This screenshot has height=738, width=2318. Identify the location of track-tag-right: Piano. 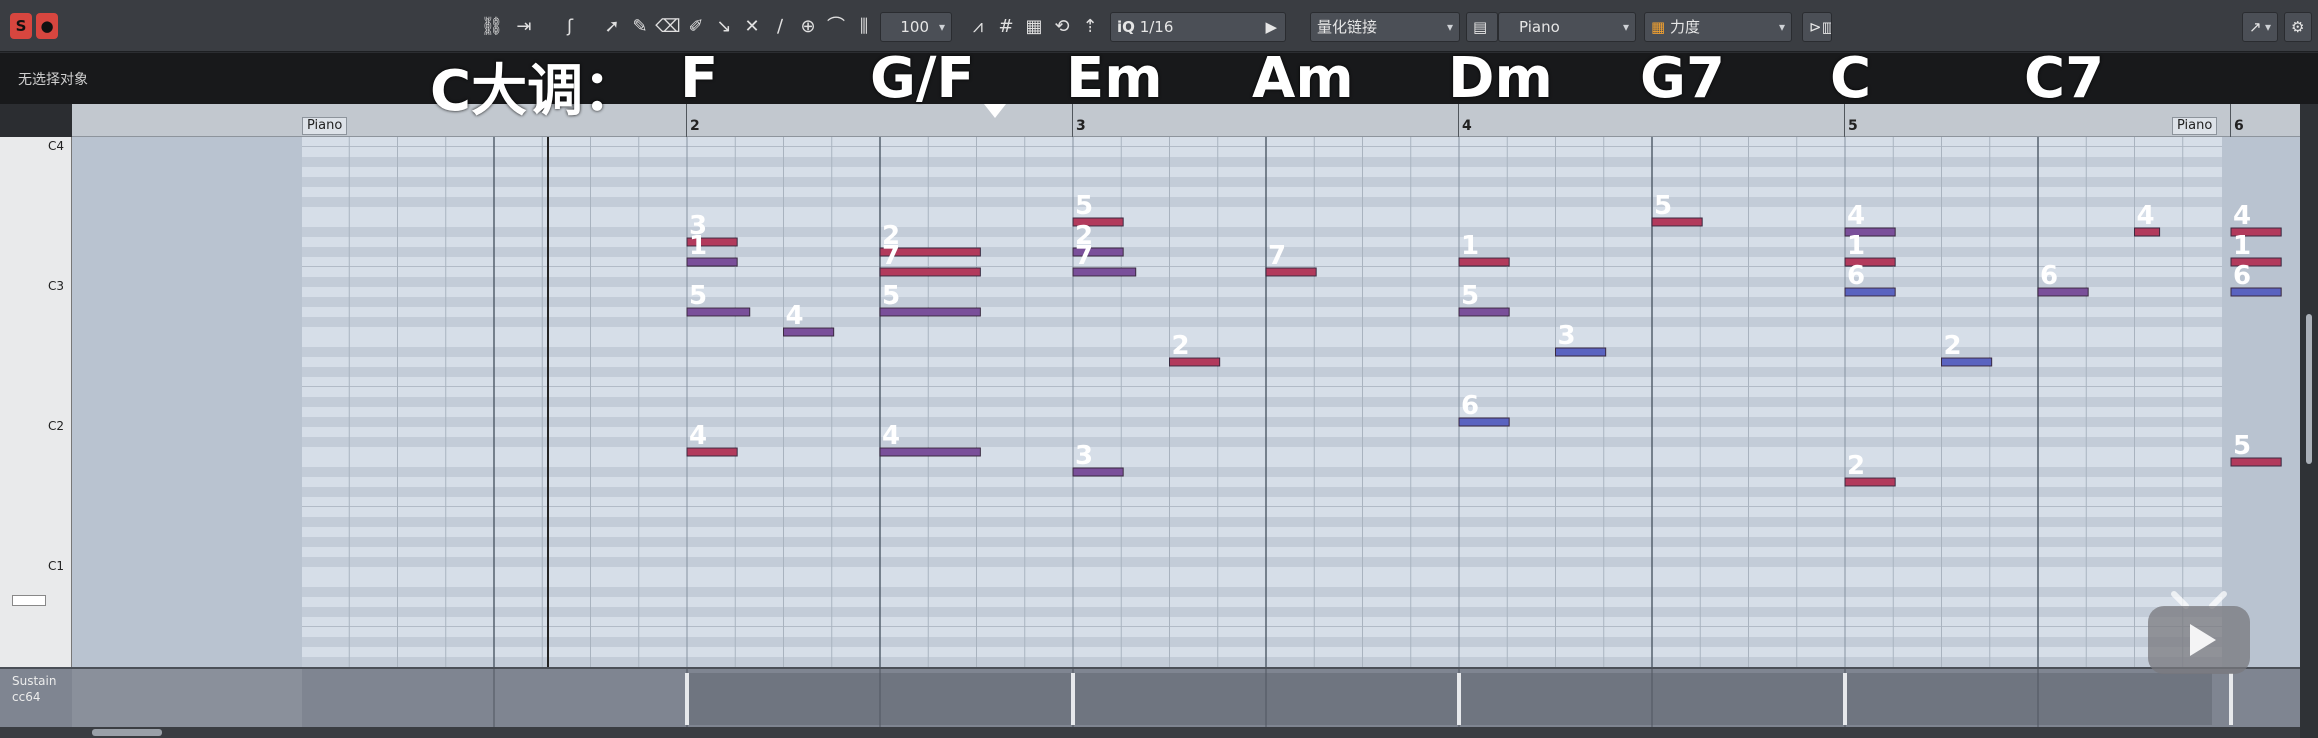
(2195, 126).